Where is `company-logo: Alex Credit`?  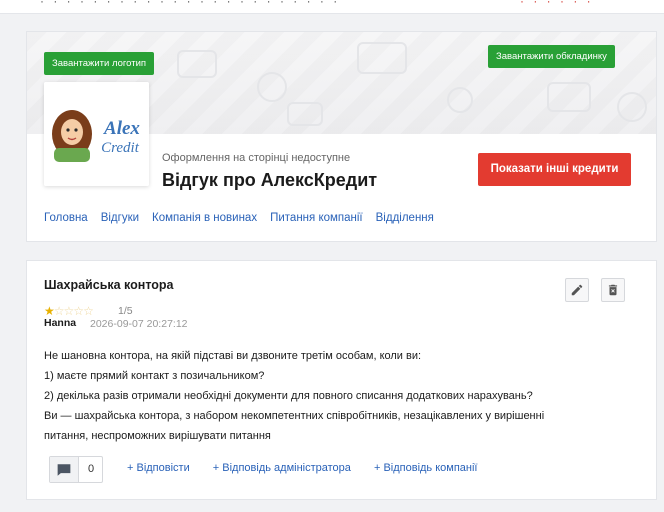
company-logo: Alex Credit is located at coordinates (96, 134).